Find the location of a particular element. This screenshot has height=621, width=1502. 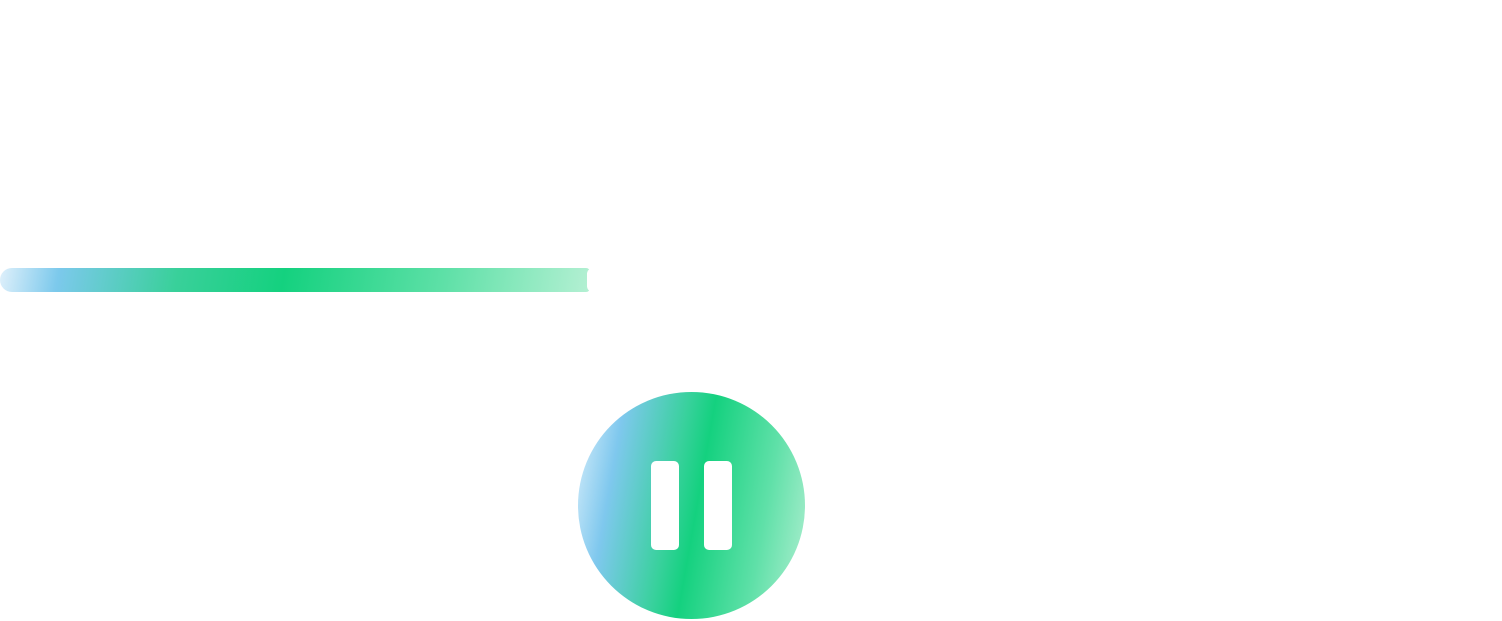

pause-icon-right-bar is located at coordinates (718, 505).